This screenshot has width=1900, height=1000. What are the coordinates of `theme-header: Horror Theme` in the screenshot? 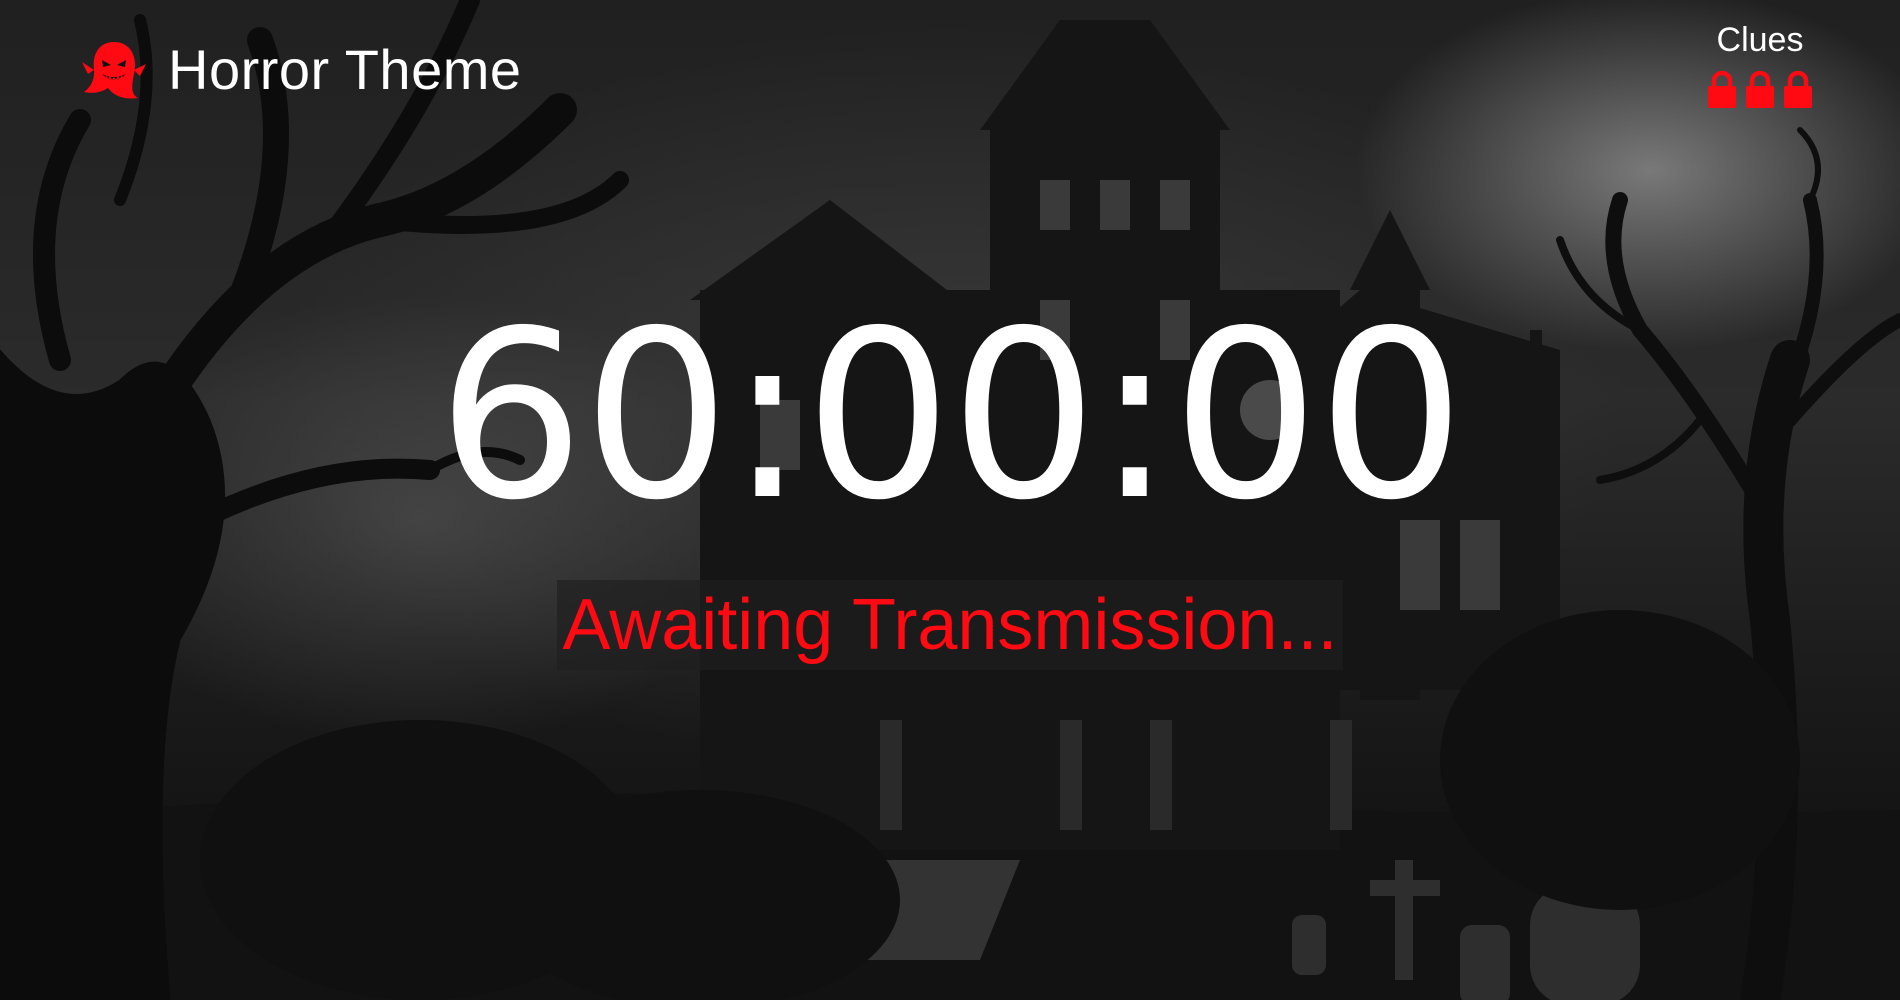 It's located at (301, 70).